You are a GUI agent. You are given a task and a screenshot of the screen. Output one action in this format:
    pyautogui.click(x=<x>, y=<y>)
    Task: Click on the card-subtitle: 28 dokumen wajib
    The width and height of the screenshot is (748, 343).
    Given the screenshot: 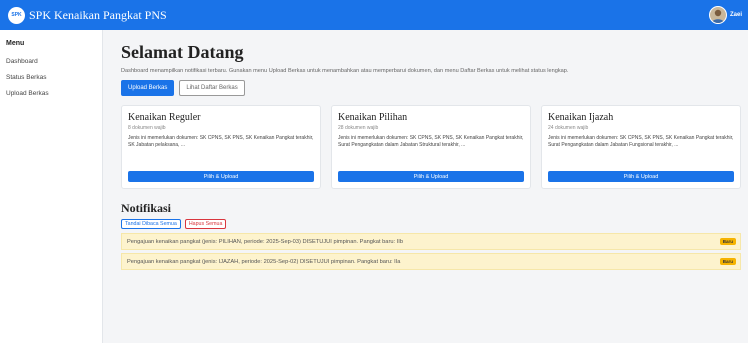 What is the action you would take?
    pyautogui.click(x=358, y=128)
    